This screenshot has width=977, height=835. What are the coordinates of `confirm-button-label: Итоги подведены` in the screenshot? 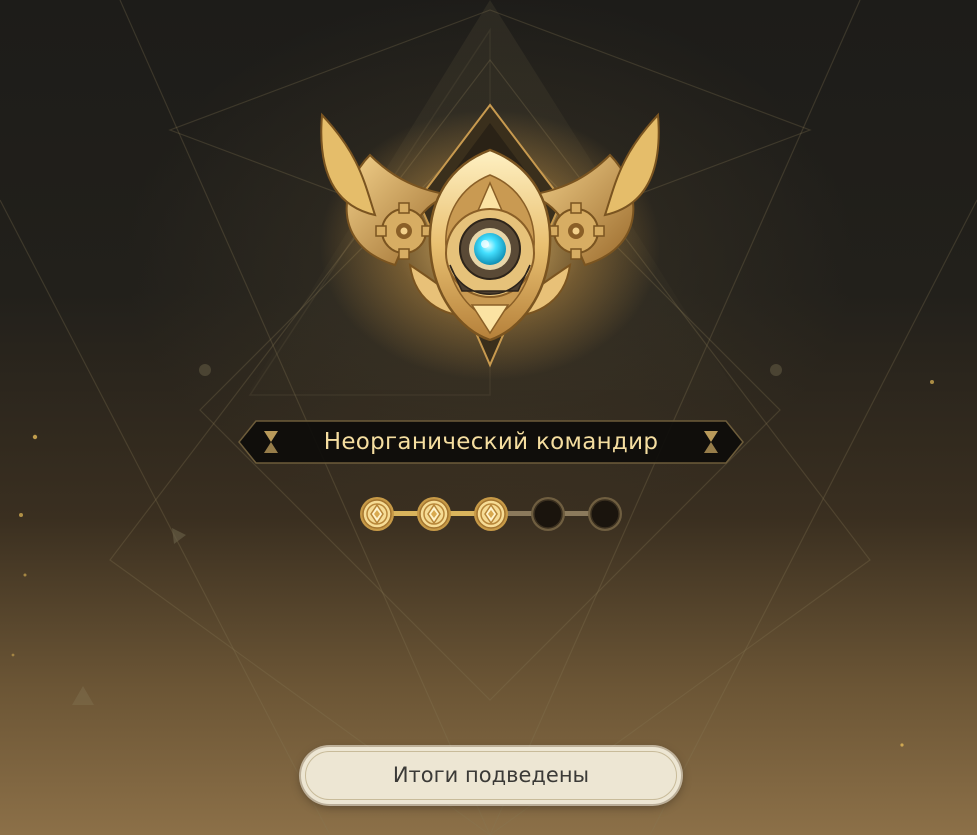 It's located at (491, 775).